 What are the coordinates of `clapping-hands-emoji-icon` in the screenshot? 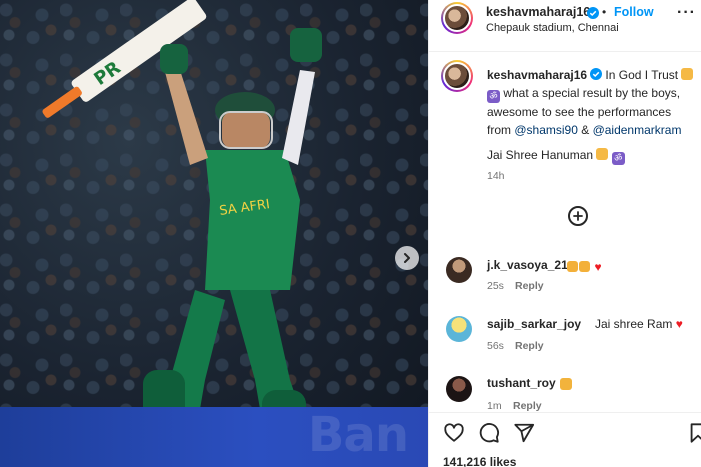 It's located at (566, 384).